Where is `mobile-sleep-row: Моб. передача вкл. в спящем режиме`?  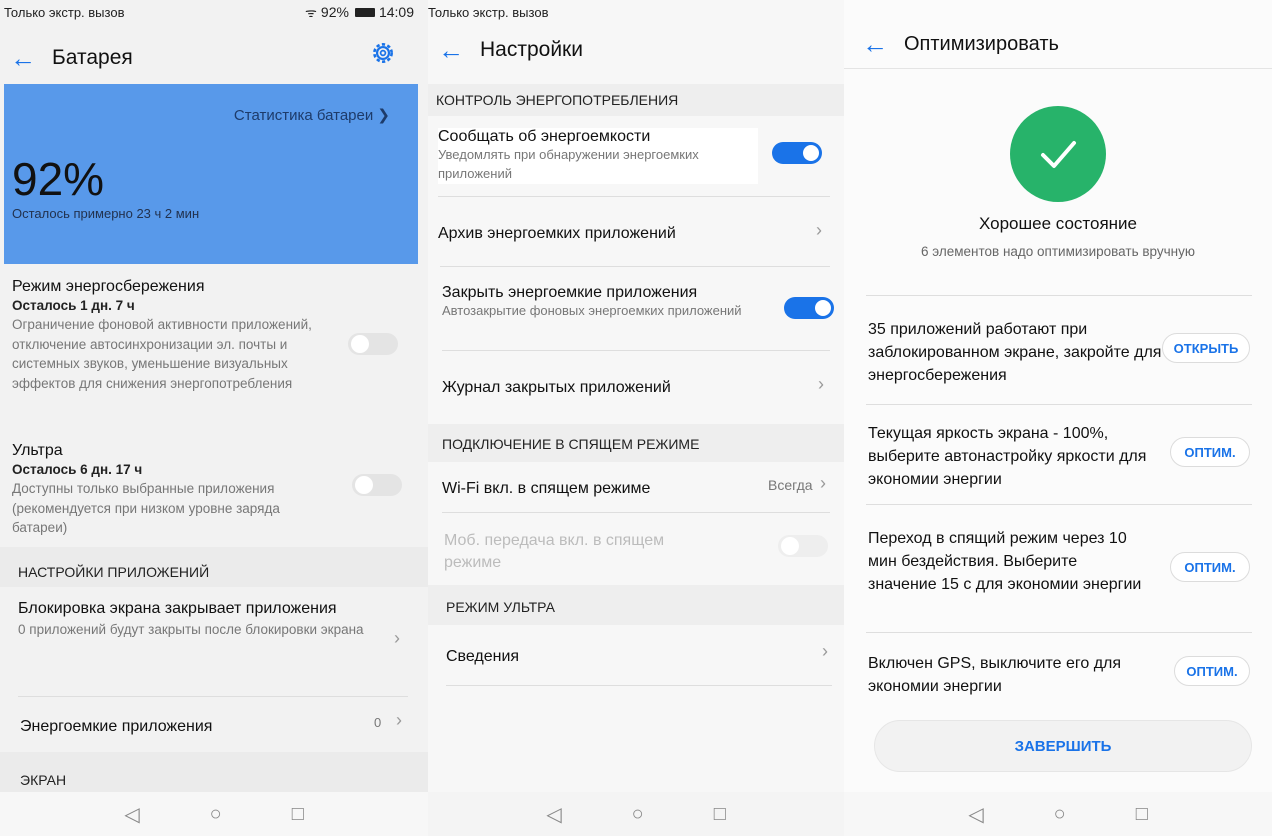
mobile-sleep-row: Моб. передача вкл. в спящем режиме is located at coordinates (579, 552).